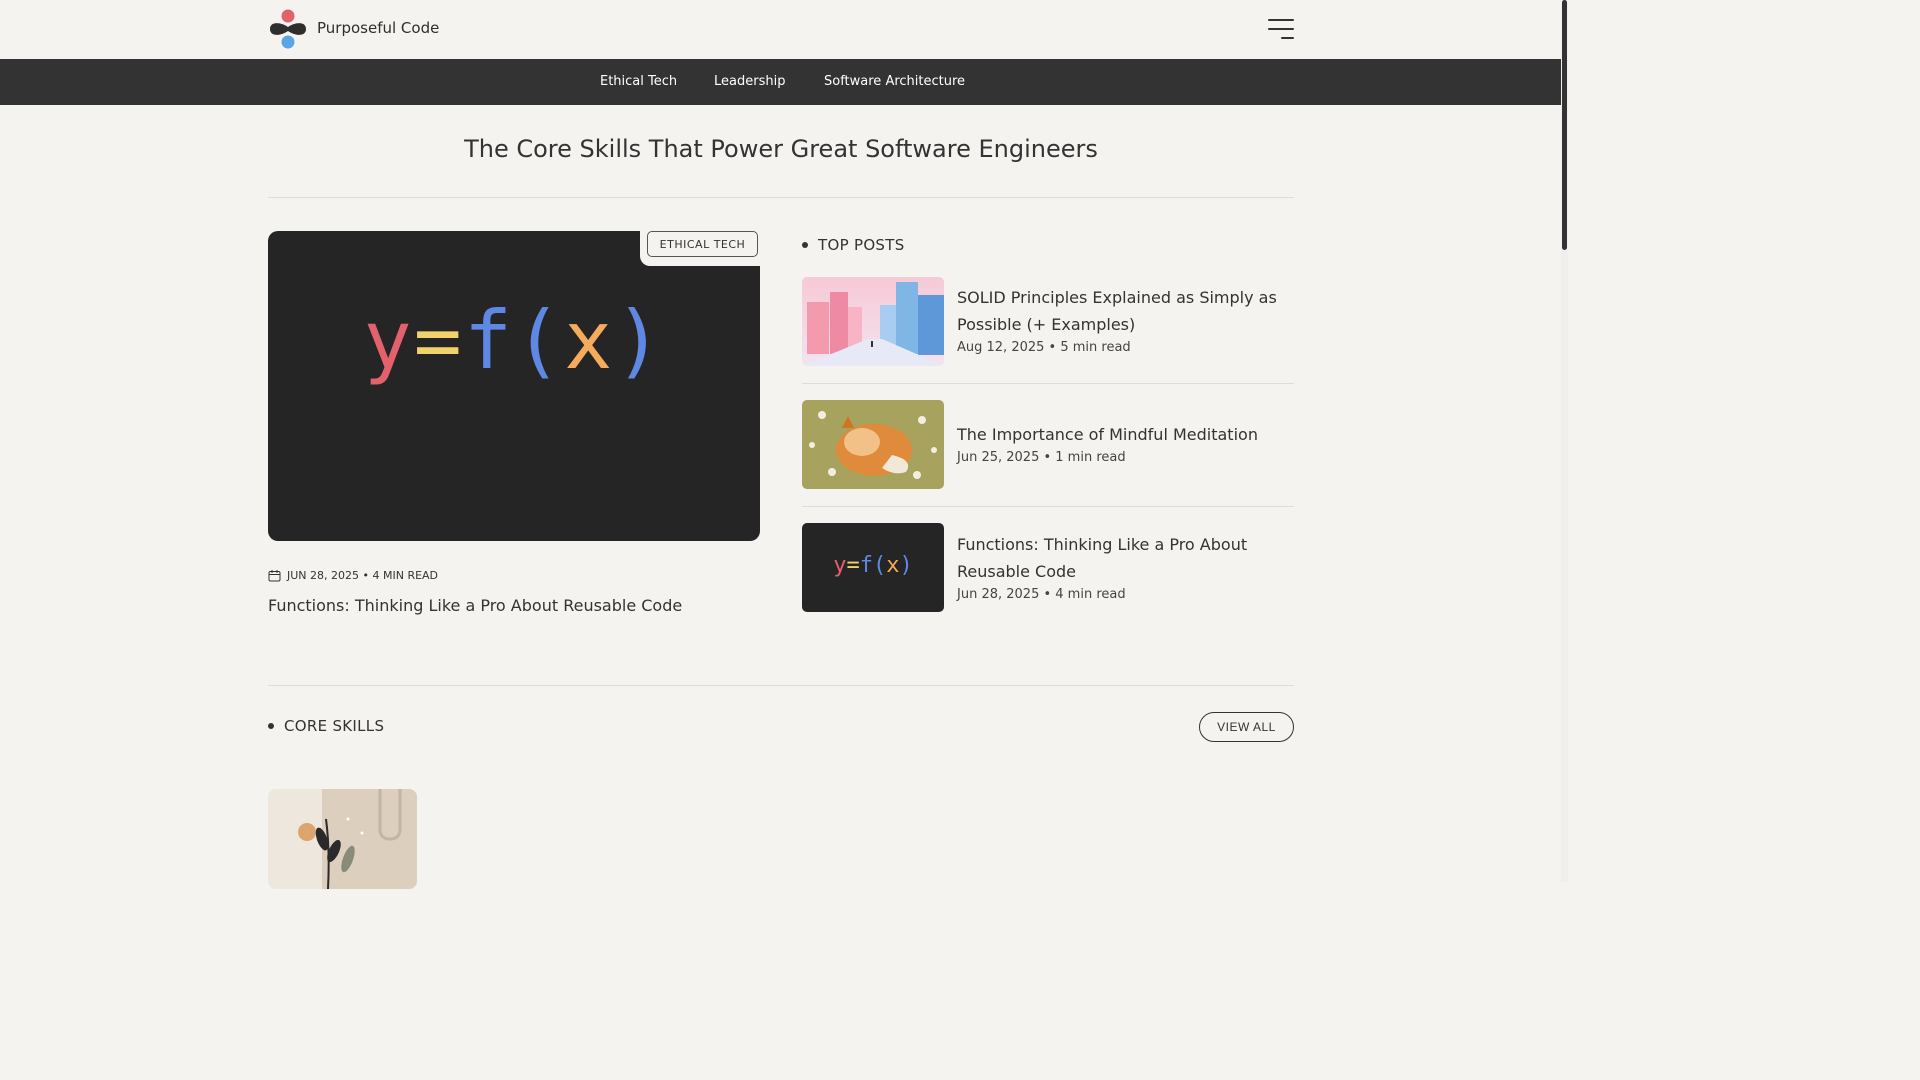 The height and width of the screenshot is (1080, 1920). Describe the element at coordinates (274, 576) in the screenshot. I see `calendar-icon` at that location.